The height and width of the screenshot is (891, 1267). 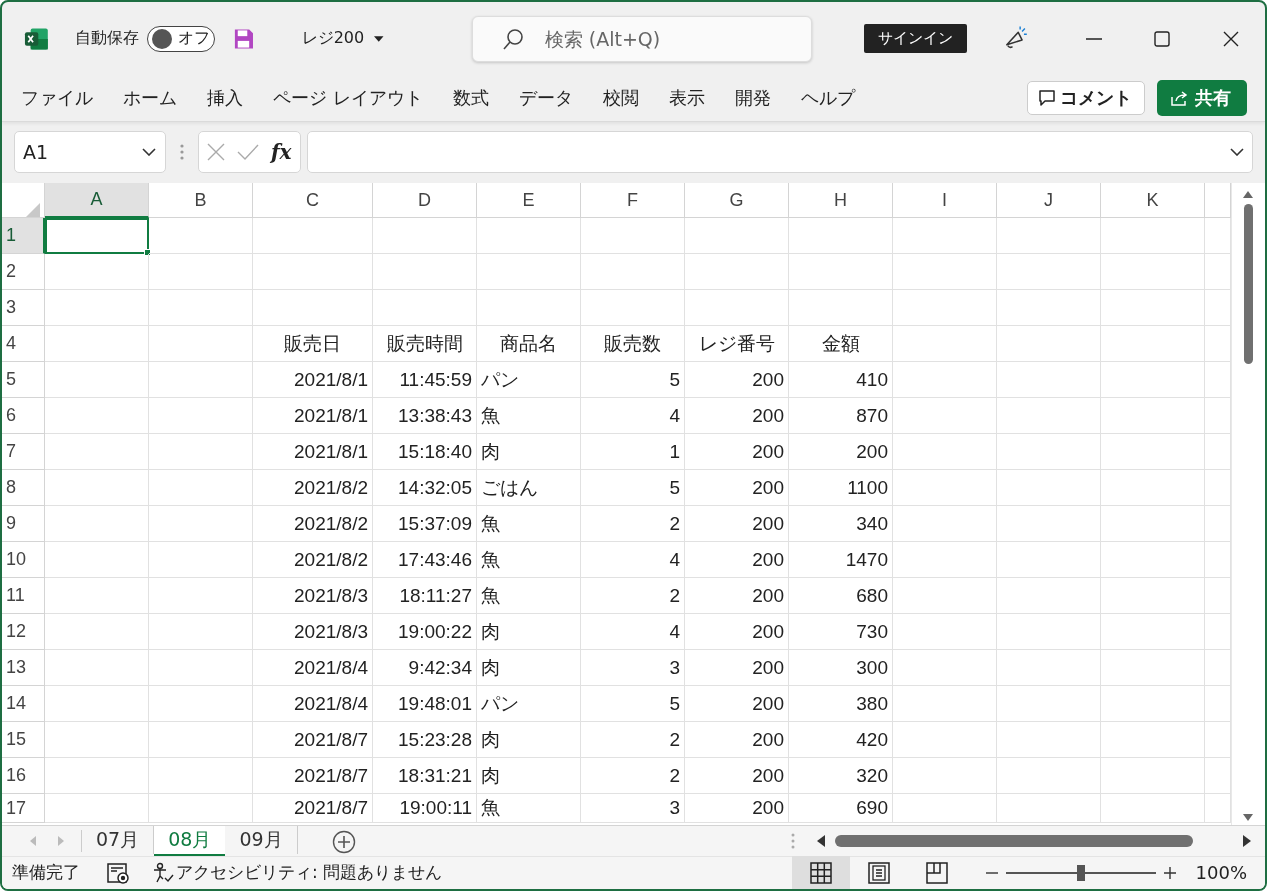 What do you see at coordinates (737, 201) in the screenshot?
I see `column-header: G` at bounding box center [737, 201].